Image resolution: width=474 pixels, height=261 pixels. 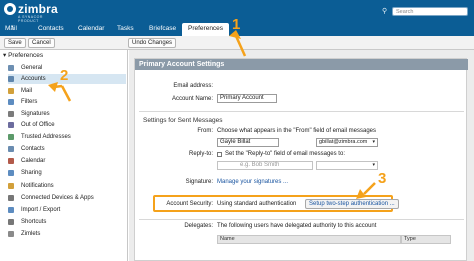 What do you see at coordinates (11, 234) in the screenshot?
I see `zimlets-icon` at bounding box center [11, 234].